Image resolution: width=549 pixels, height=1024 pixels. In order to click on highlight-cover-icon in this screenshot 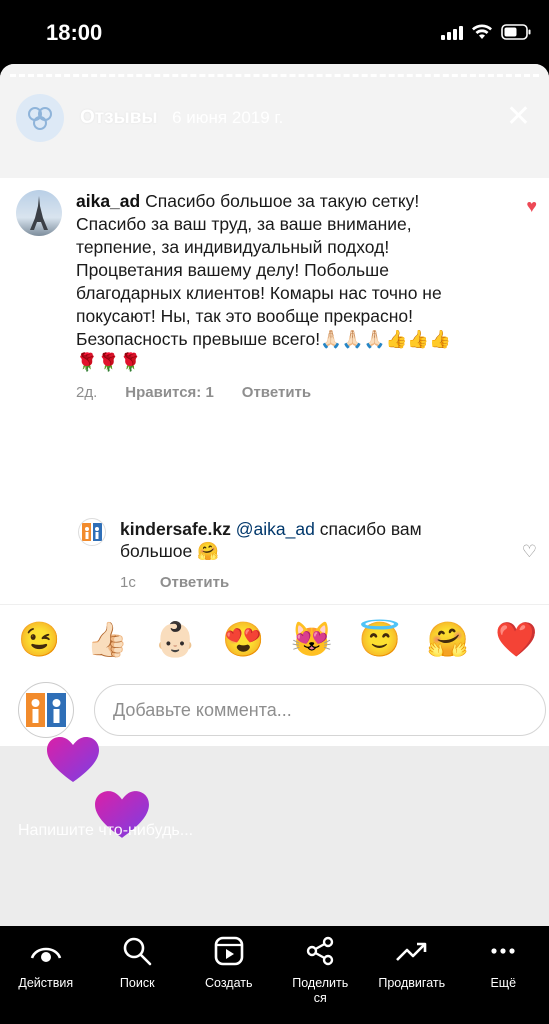, I will do `click(40, 118)`.